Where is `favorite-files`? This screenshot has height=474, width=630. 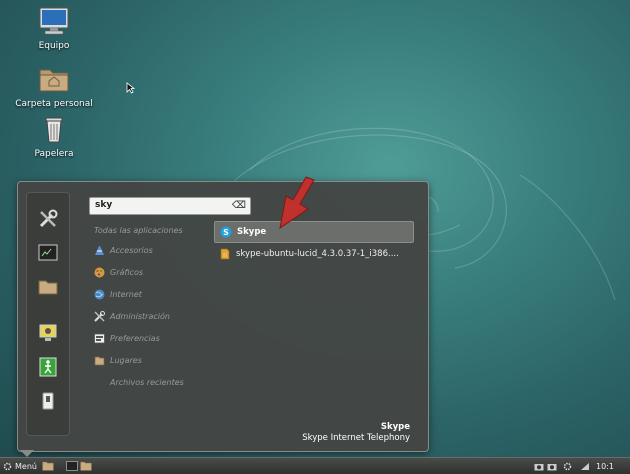 favorite-files is located at coordinates (48, 287).